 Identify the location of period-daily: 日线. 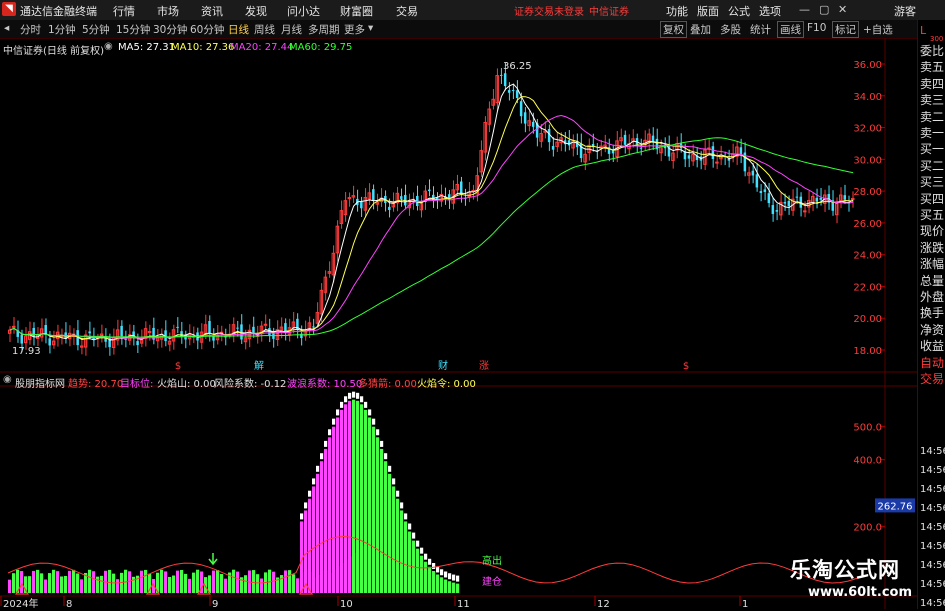
(238, 29).